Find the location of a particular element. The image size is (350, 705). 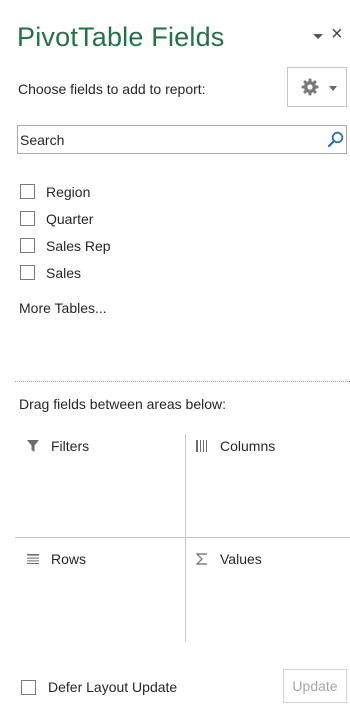

field-list: Region Quarter Sales Rep Sales is located at coordinates (65, 232).